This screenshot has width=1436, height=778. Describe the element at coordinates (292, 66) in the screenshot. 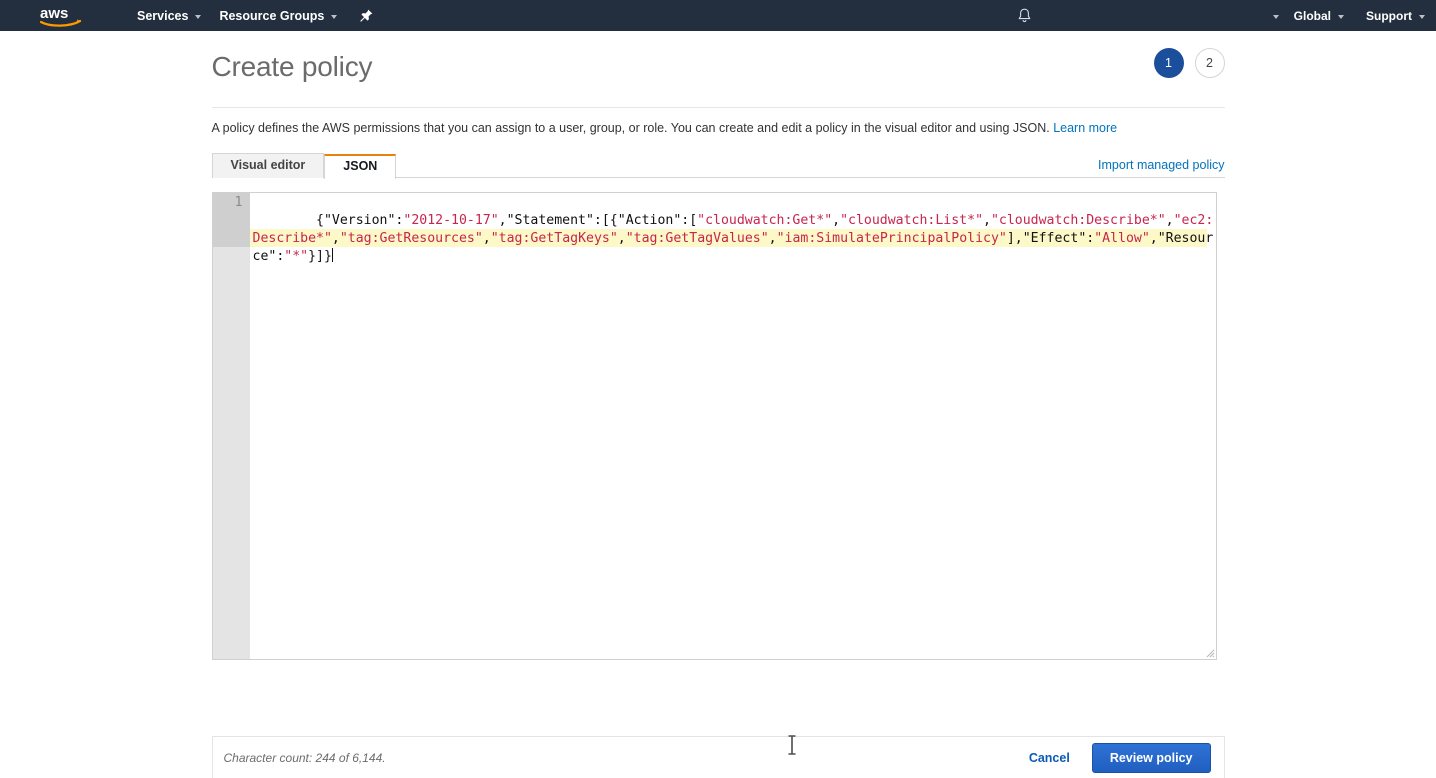

I see `page-title: Create policy` at that location.